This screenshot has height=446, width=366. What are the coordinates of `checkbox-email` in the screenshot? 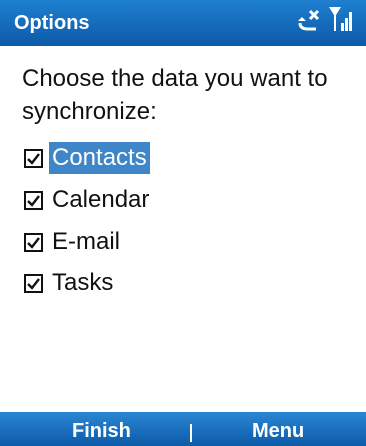 It's located at (33, 242).